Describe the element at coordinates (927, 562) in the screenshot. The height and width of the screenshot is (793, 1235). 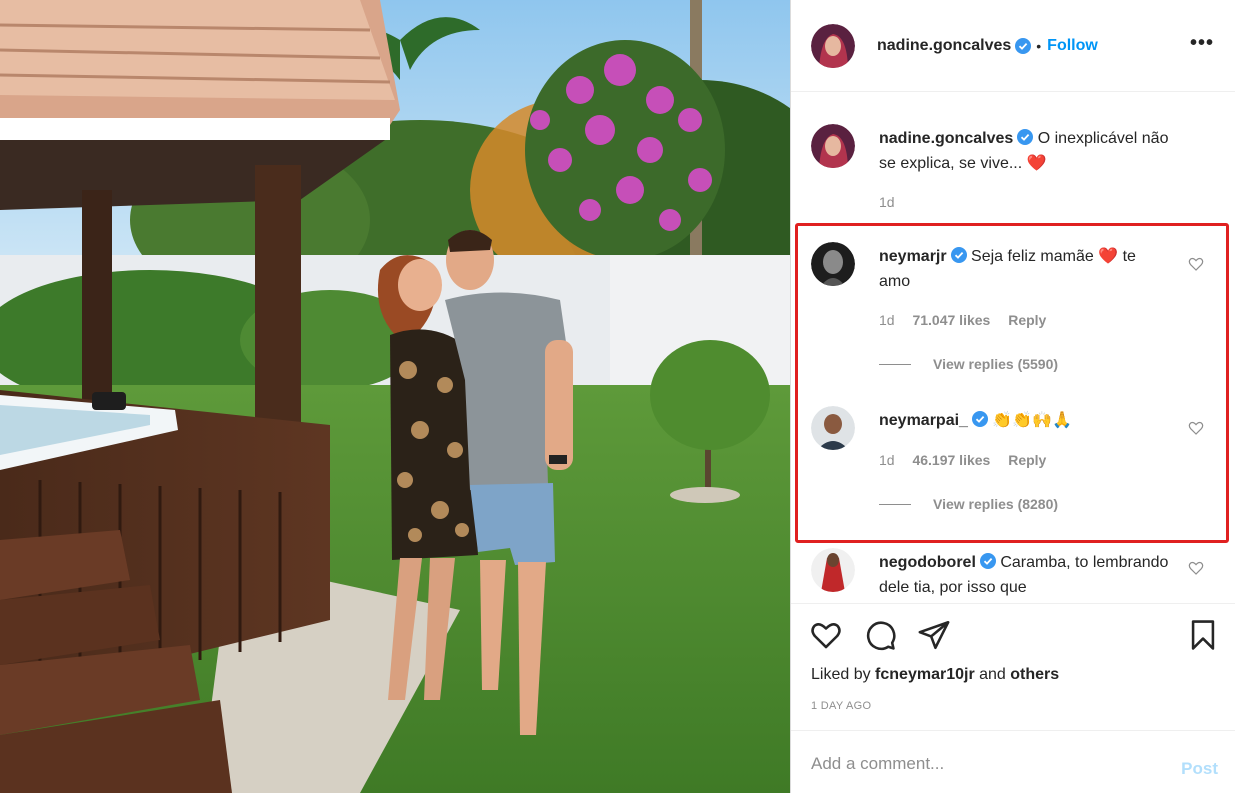
I see `comment-username: negodoborel` at that location.